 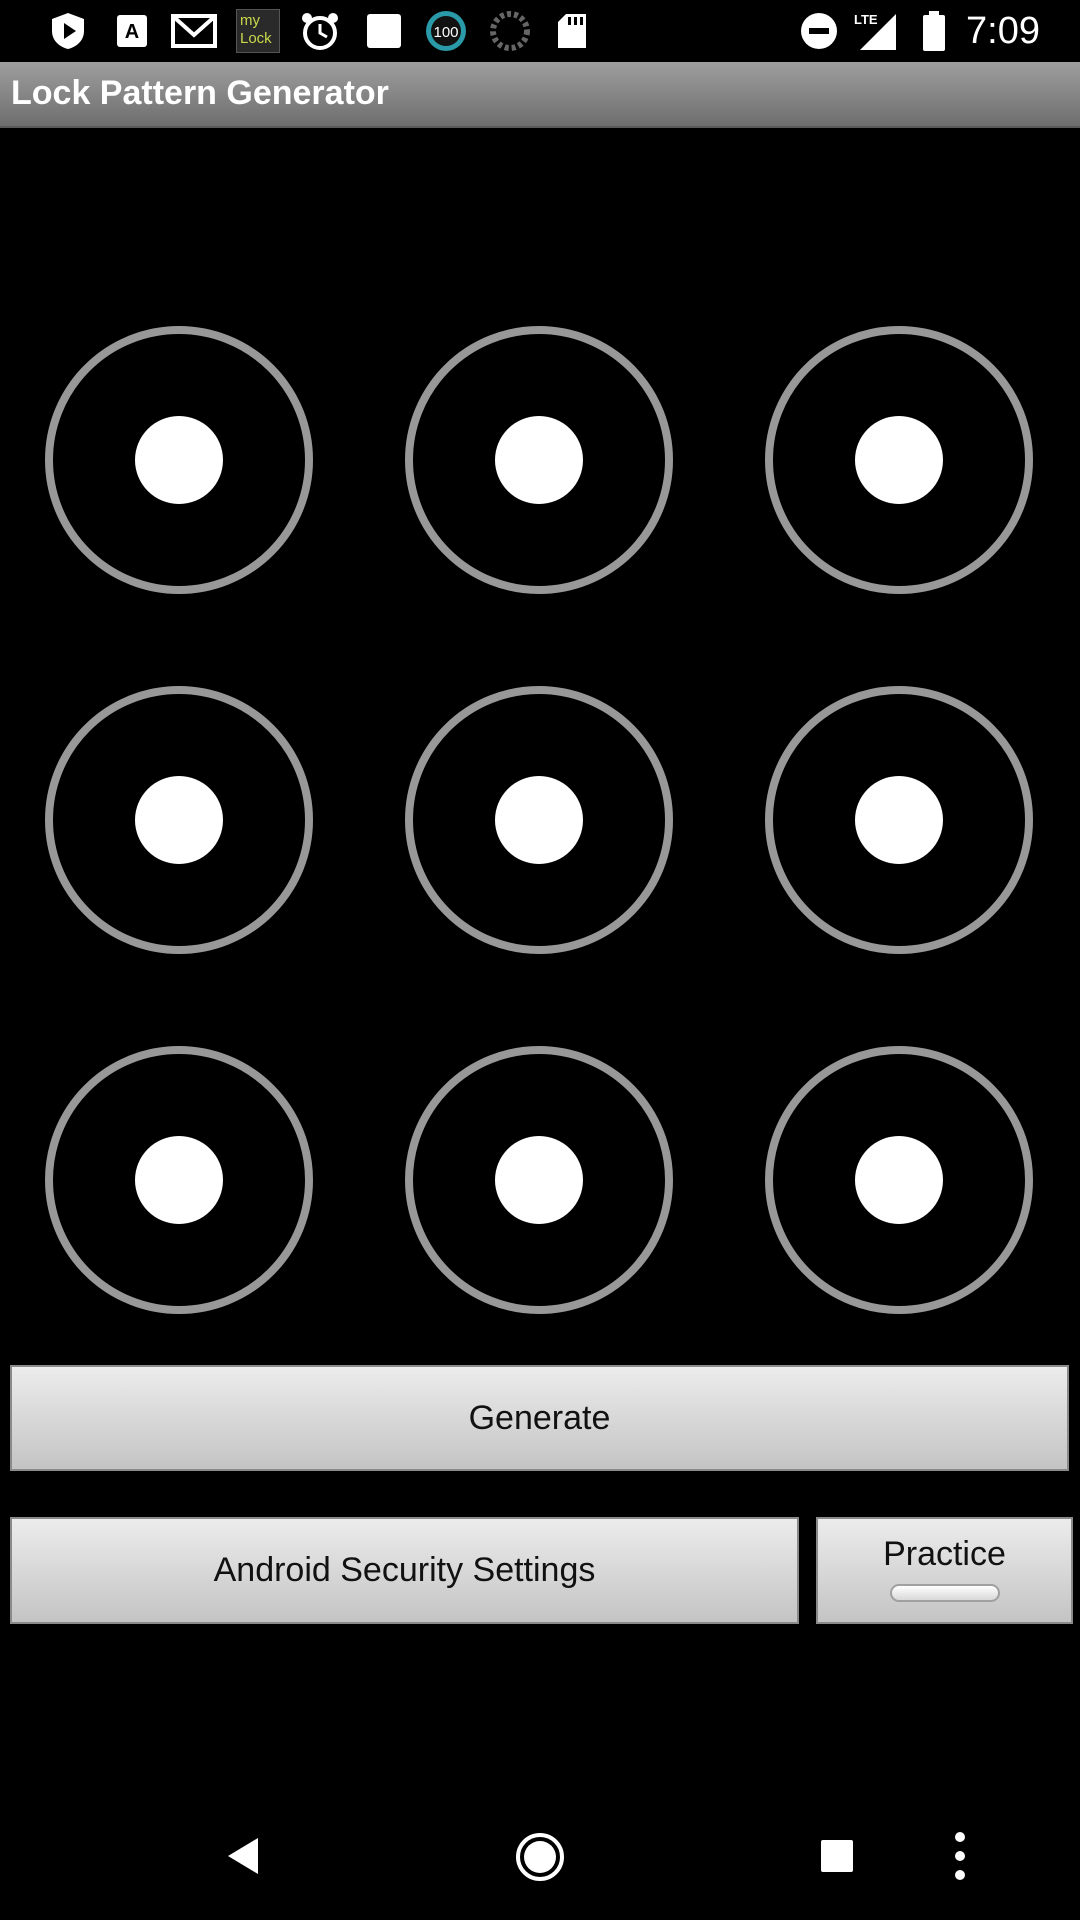 I want to click on generate-button-label: Generate, so click(x=539, y=1417).